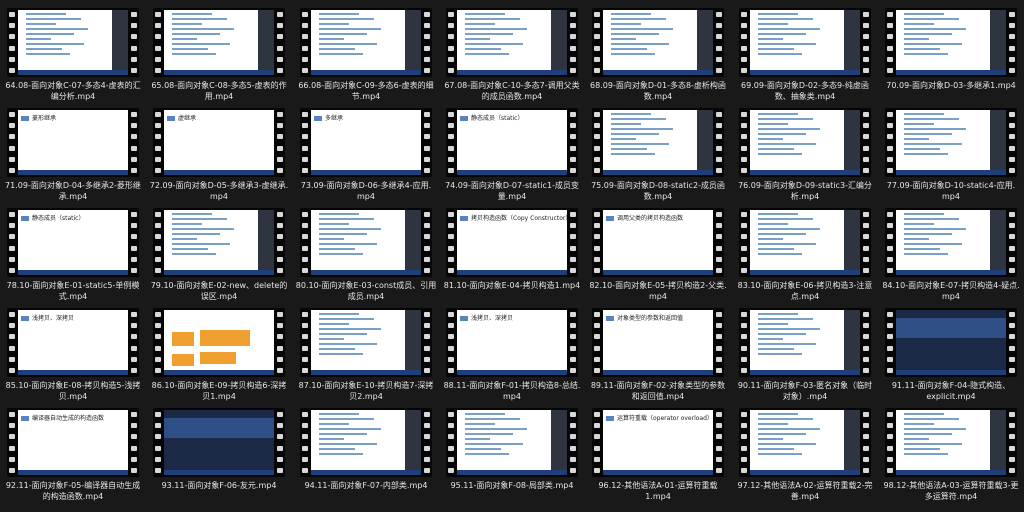 Image resolution: width=1024 pixels, height=512 pixels. Describe the element at coordinates (73, 142) in the screenshot. I see `film-strip-video-thumbnail-icon: 菱形继承` at that location.